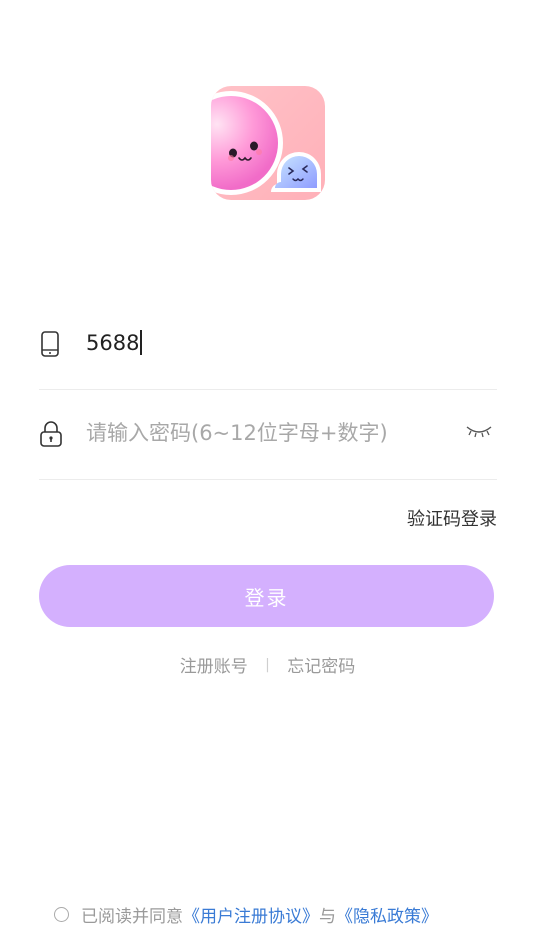 This screenshot has width=535, height=951. Describe the element at coordinates (479, 432) in the screenshot. I see `eye-closed-icon` at that location.